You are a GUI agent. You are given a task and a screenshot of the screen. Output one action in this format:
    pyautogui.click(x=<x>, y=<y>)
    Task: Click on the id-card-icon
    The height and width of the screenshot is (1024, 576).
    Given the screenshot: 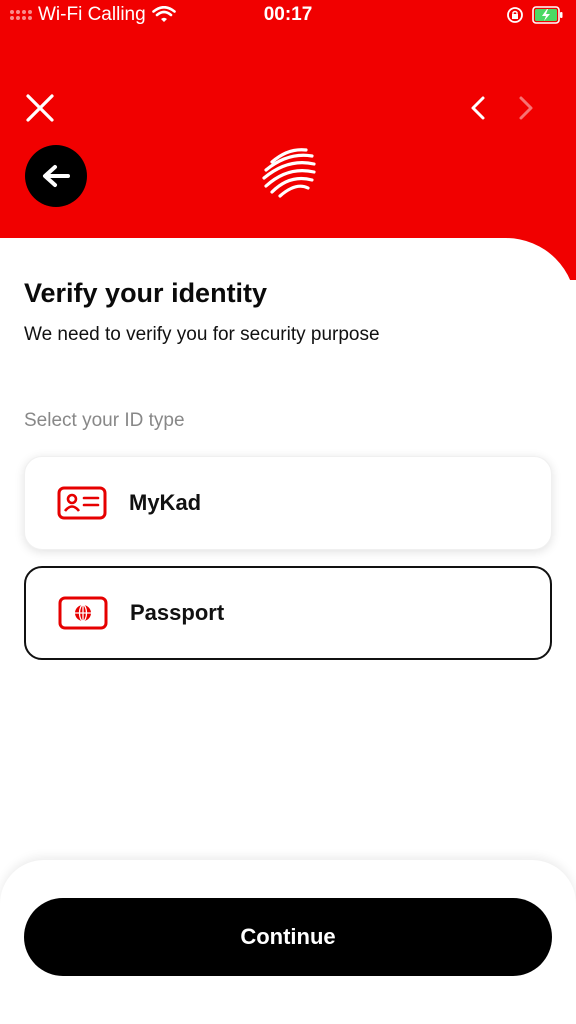 What is the action you would take?
    pyautogui.click(x=82, y=503)
    